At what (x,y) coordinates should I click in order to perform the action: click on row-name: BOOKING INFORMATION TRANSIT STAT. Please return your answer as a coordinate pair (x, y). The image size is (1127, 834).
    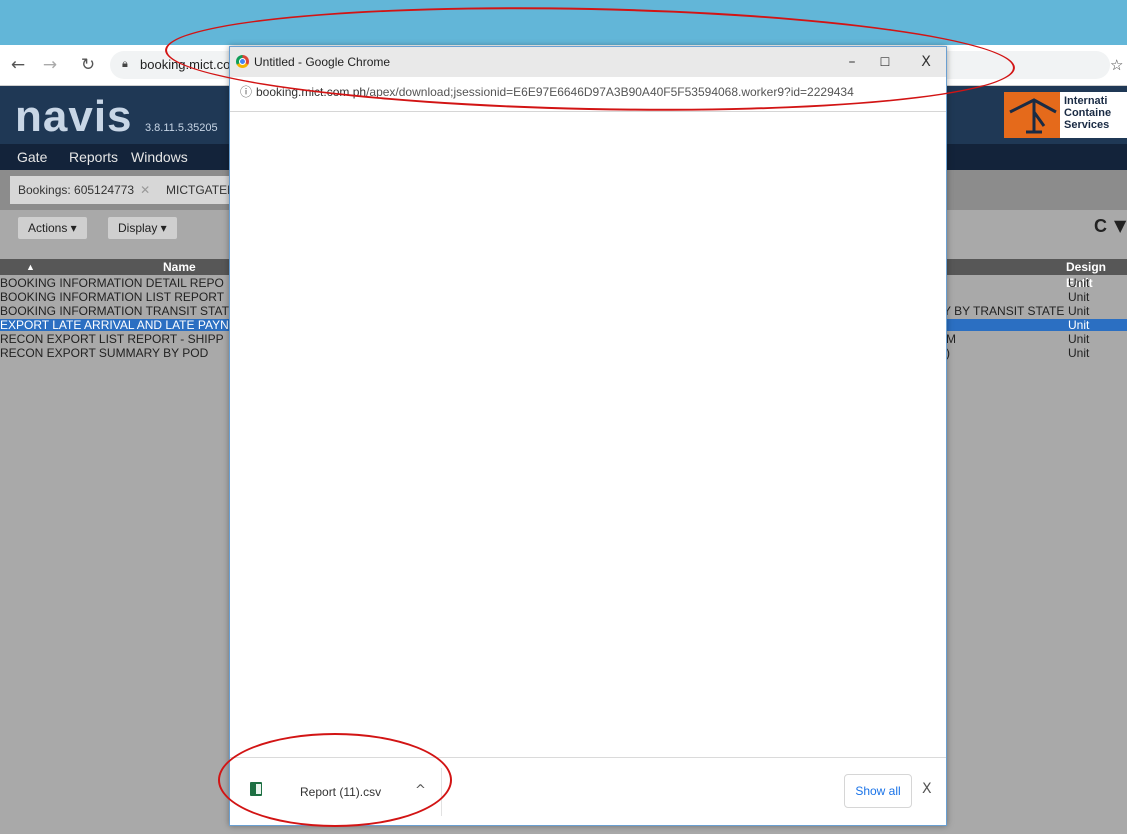
    Looking at the image, I should click on (114, 311).